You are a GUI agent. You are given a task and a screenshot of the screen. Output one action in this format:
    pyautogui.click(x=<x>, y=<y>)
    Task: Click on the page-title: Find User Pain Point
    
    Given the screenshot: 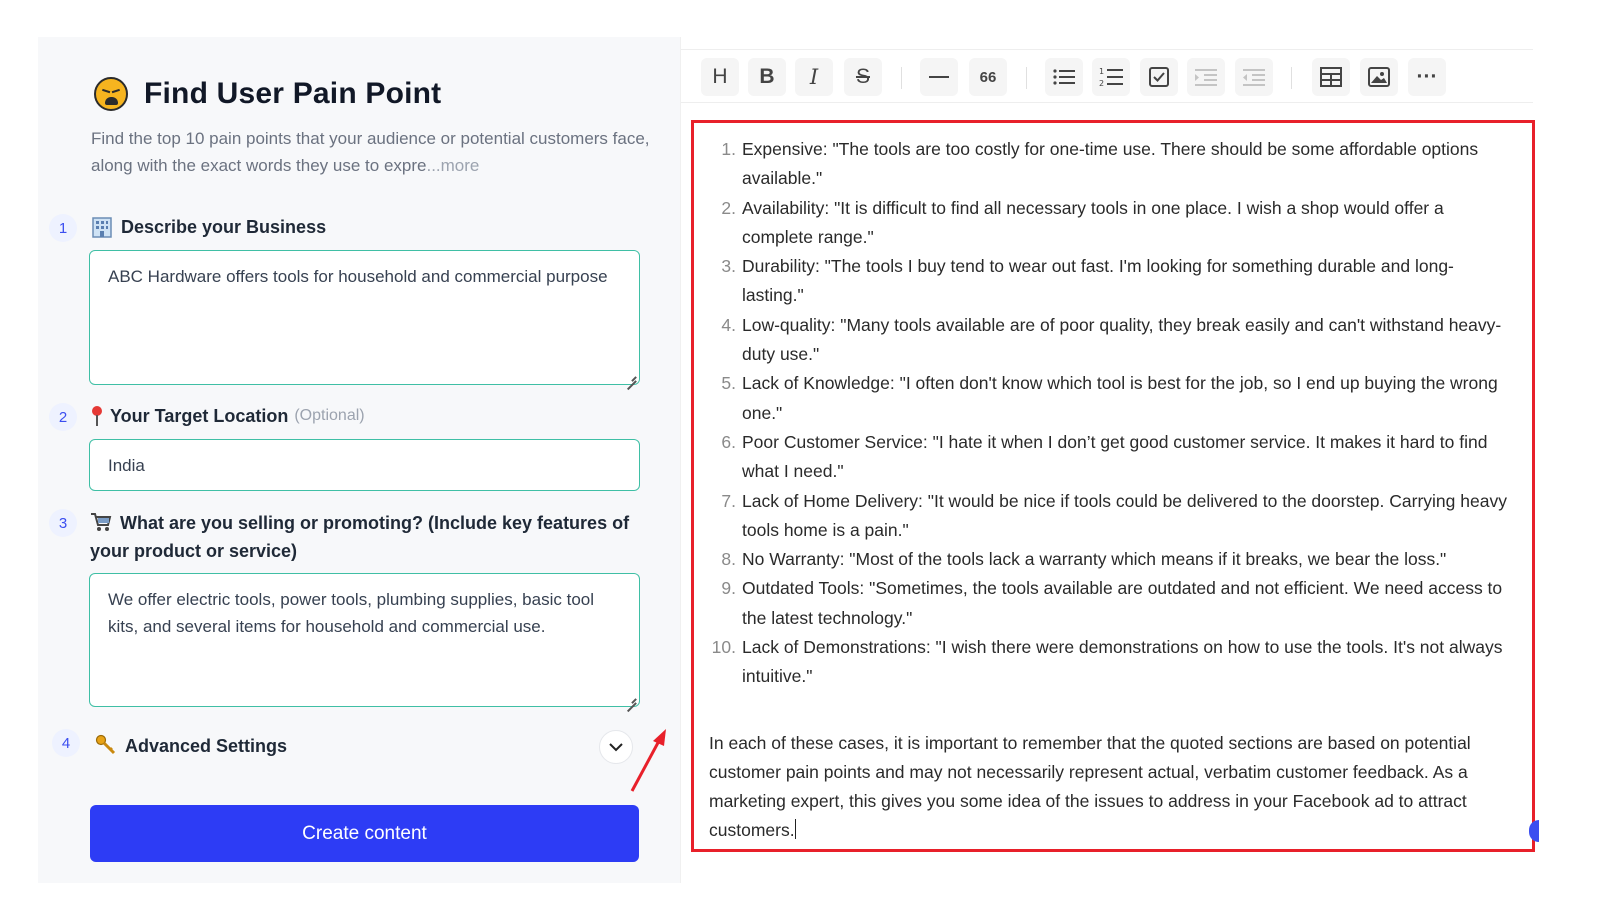 What is the action you would take?
    pyautogui.click(x=293, y=93)
    